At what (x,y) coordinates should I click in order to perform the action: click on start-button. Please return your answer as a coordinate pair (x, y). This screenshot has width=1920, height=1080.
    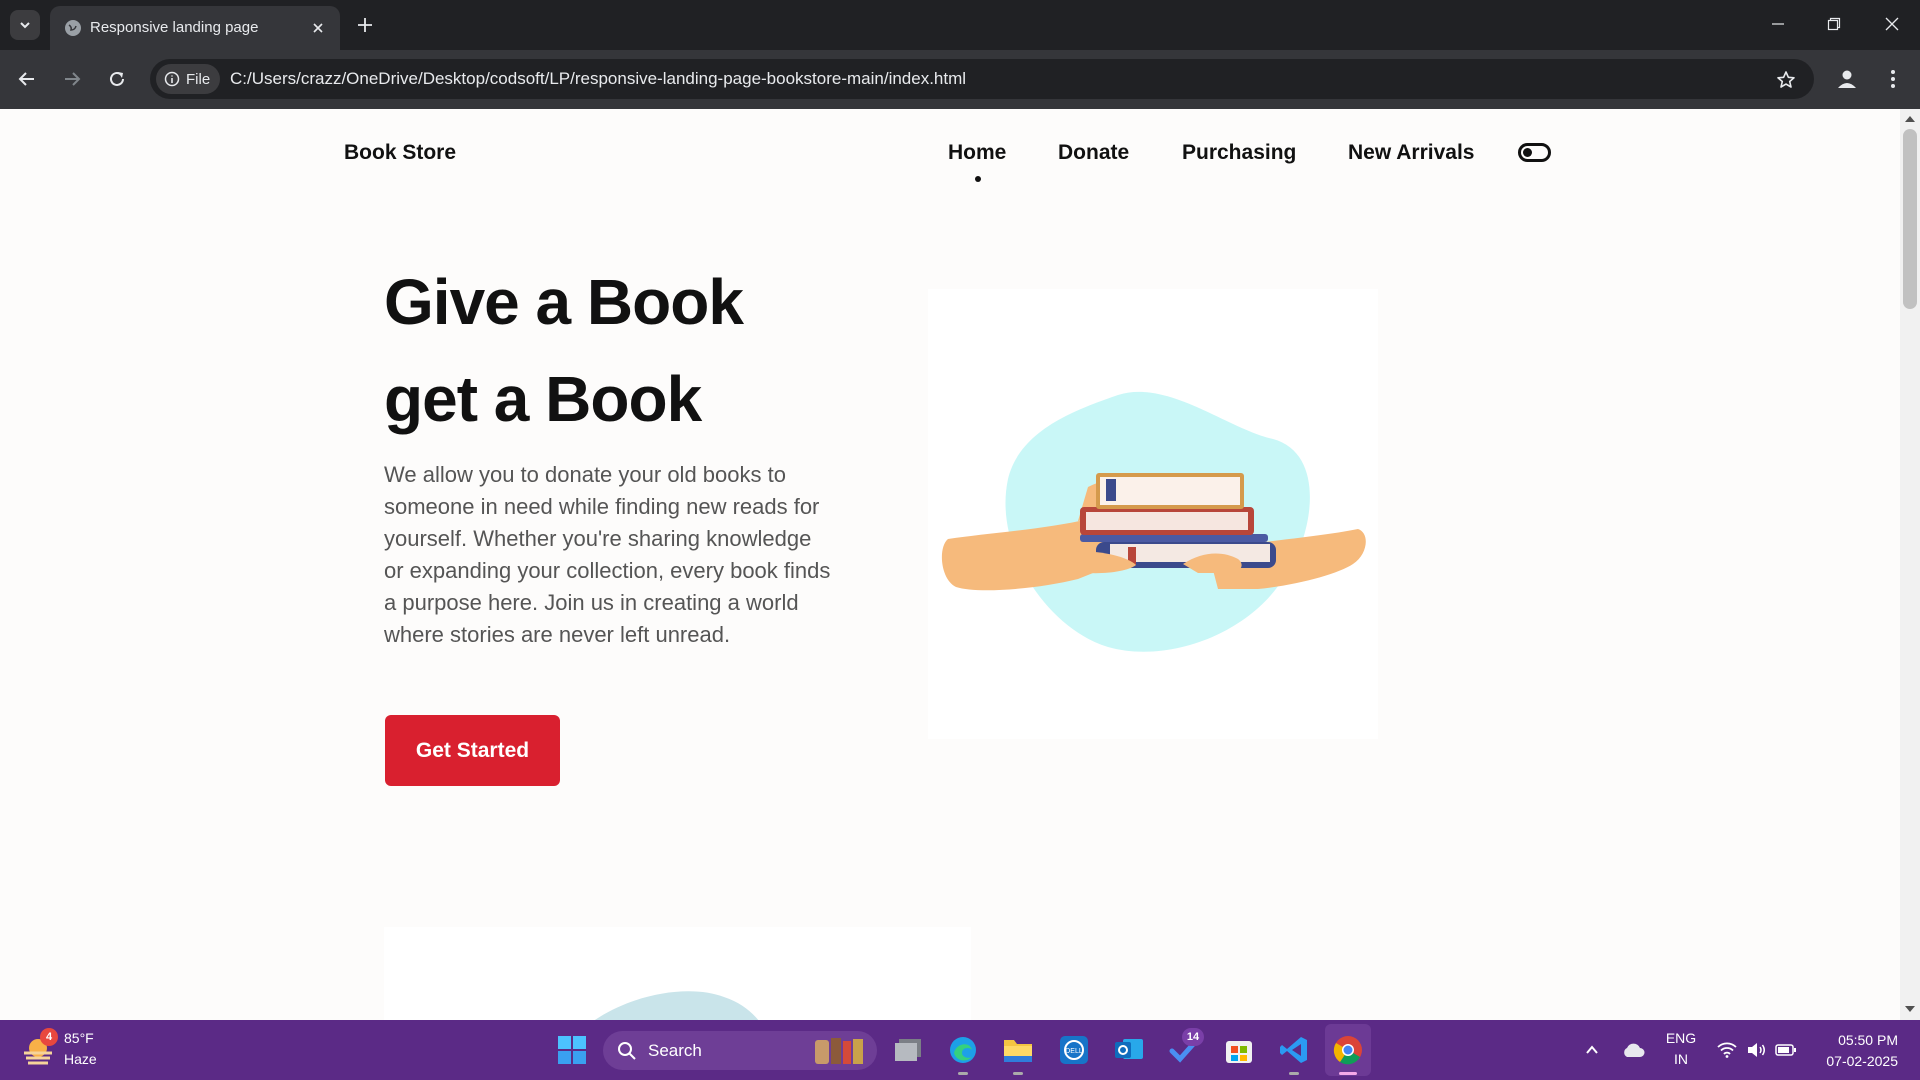
    Looking at the image, I should click on (572, 1050).